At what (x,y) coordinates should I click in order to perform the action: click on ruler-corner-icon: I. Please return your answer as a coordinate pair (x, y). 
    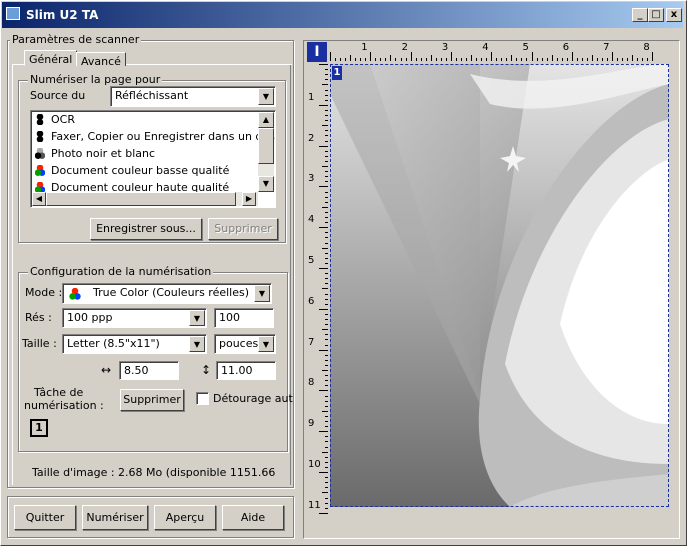
    Looking at the image, I should click on (317, 52).